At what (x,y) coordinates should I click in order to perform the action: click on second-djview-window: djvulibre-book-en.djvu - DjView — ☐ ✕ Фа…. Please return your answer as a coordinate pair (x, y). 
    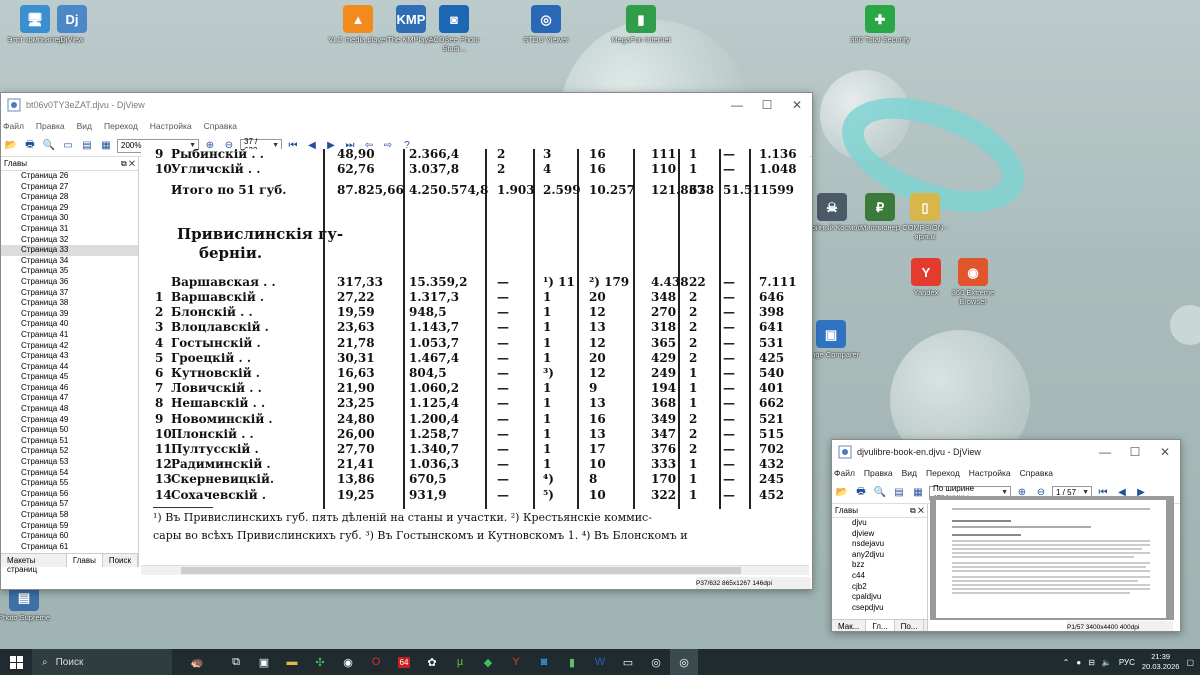
    Looking at the image, I should click on (1006, 535).